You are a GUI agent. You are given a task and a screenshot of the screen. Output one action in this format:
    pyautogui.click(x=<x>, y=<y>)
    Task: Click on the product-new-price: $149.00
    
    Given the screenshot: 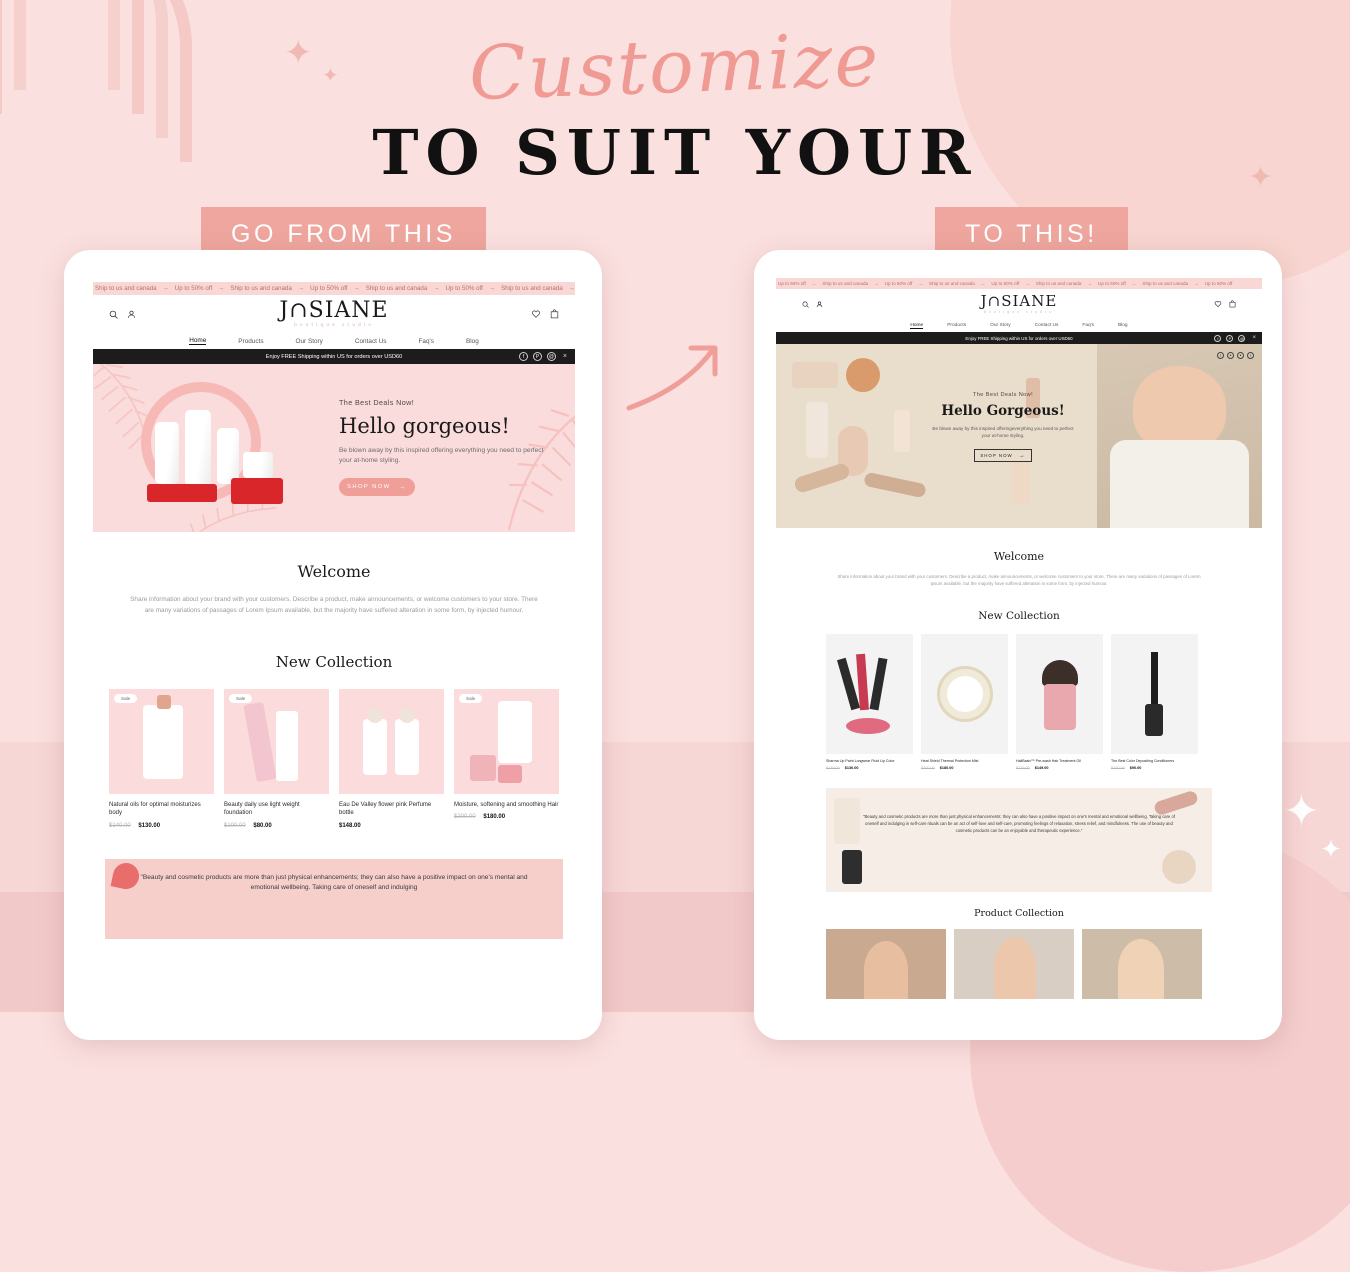 What is the action you would take?
    pyautogui.click(x=1041, y=767)
    